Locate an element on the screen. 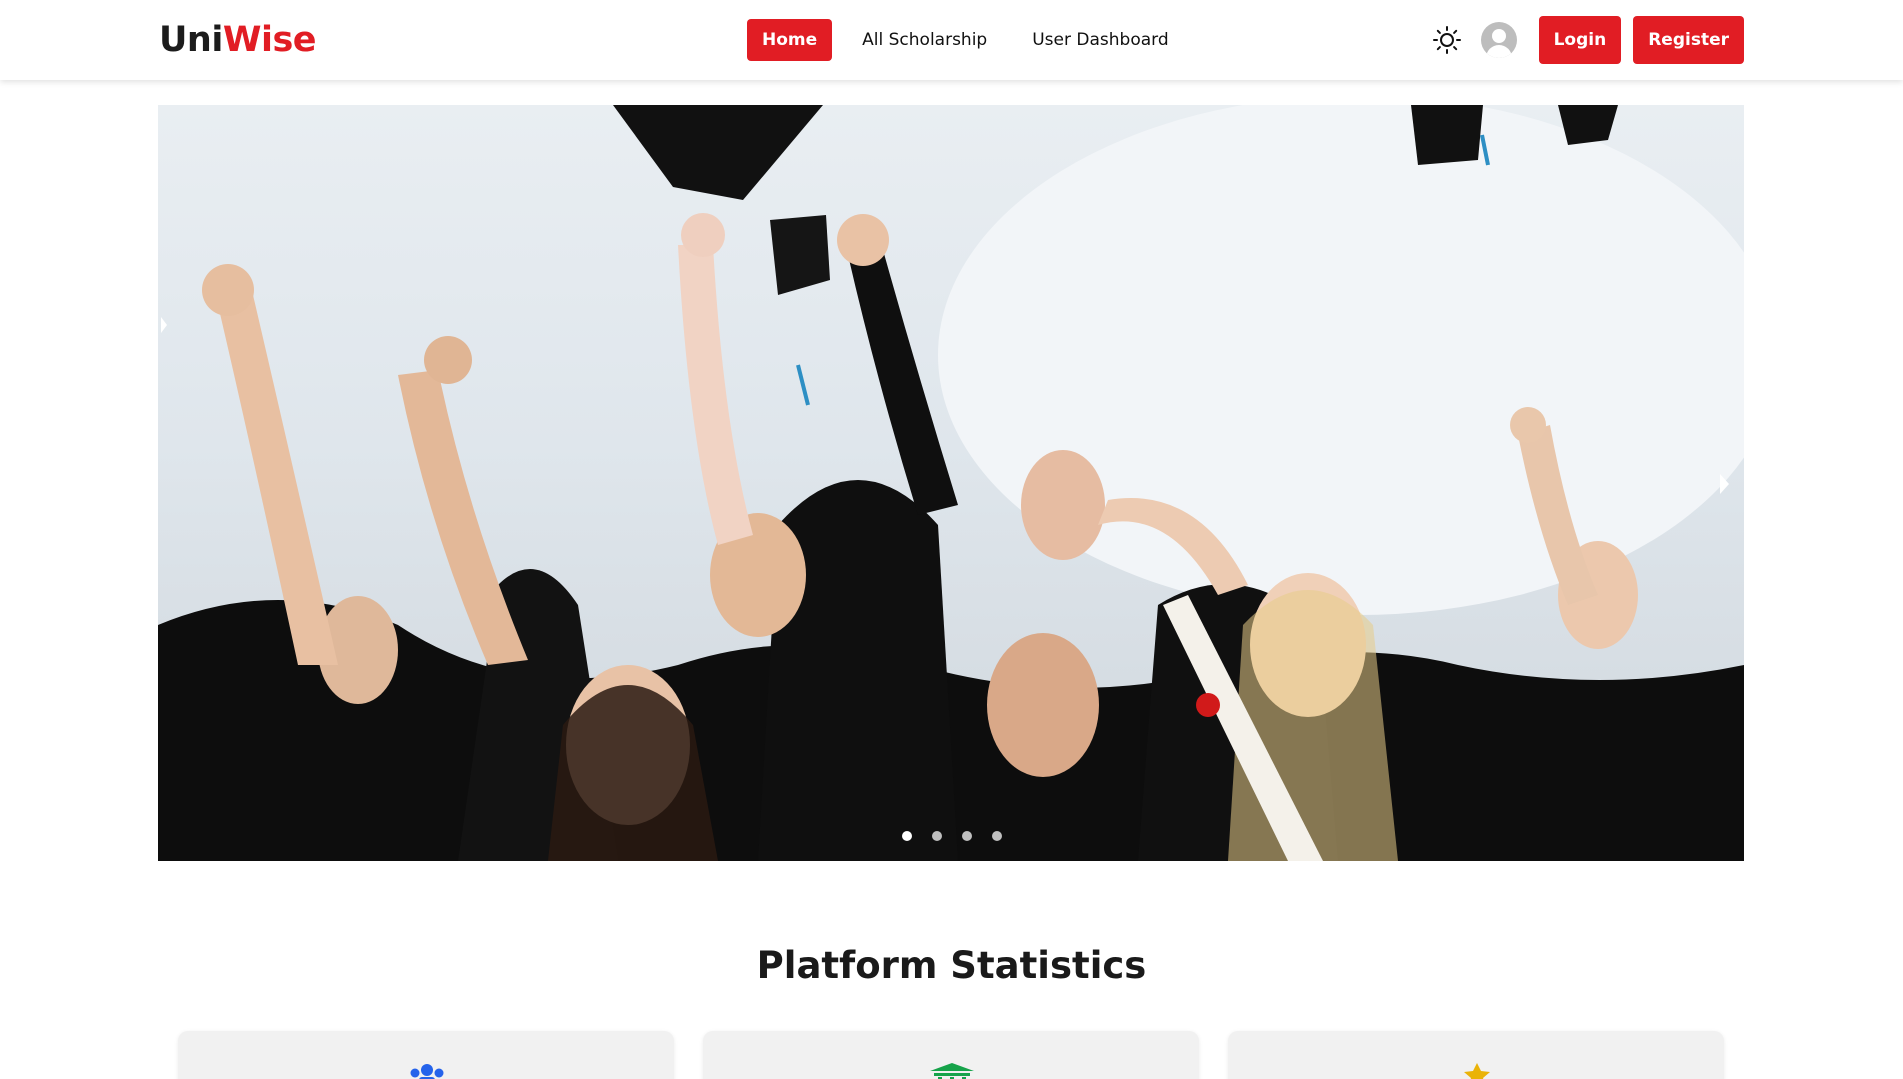 Image resolution: width=1903 pixels, height=1079 pixels. nav-user-dashboard: User Dashboard is located at coordinates (1100, 40).